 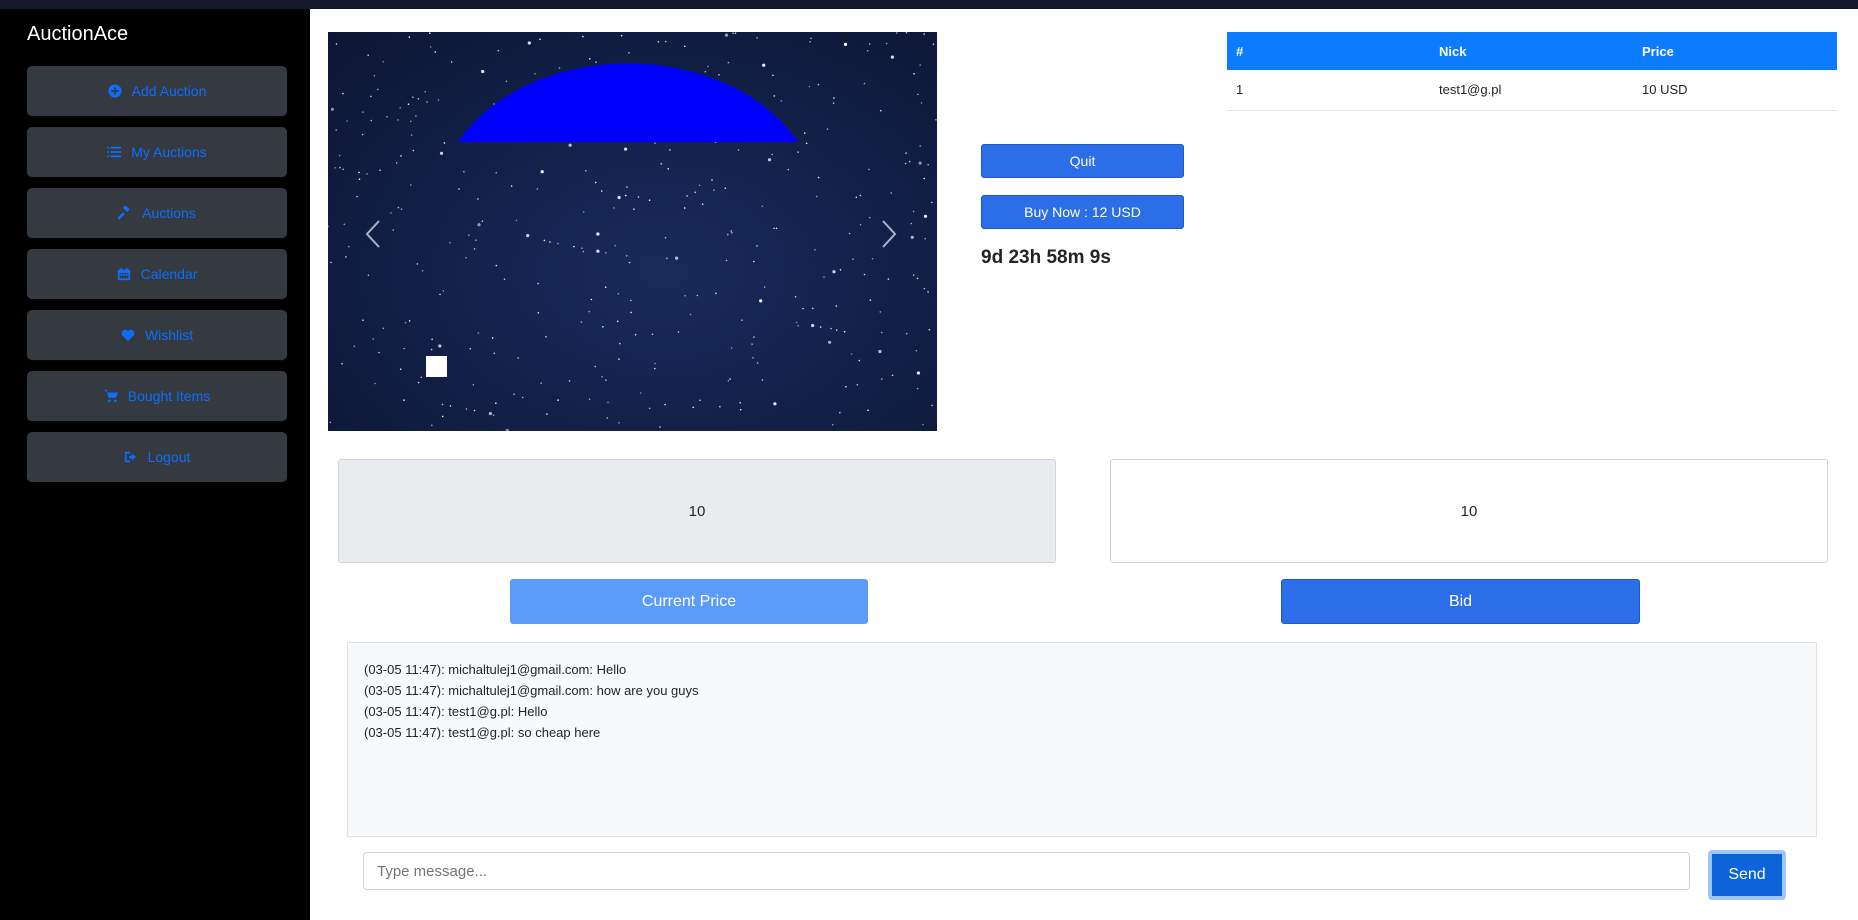 I want to click on logout-icon, so click(x=130, y=457).